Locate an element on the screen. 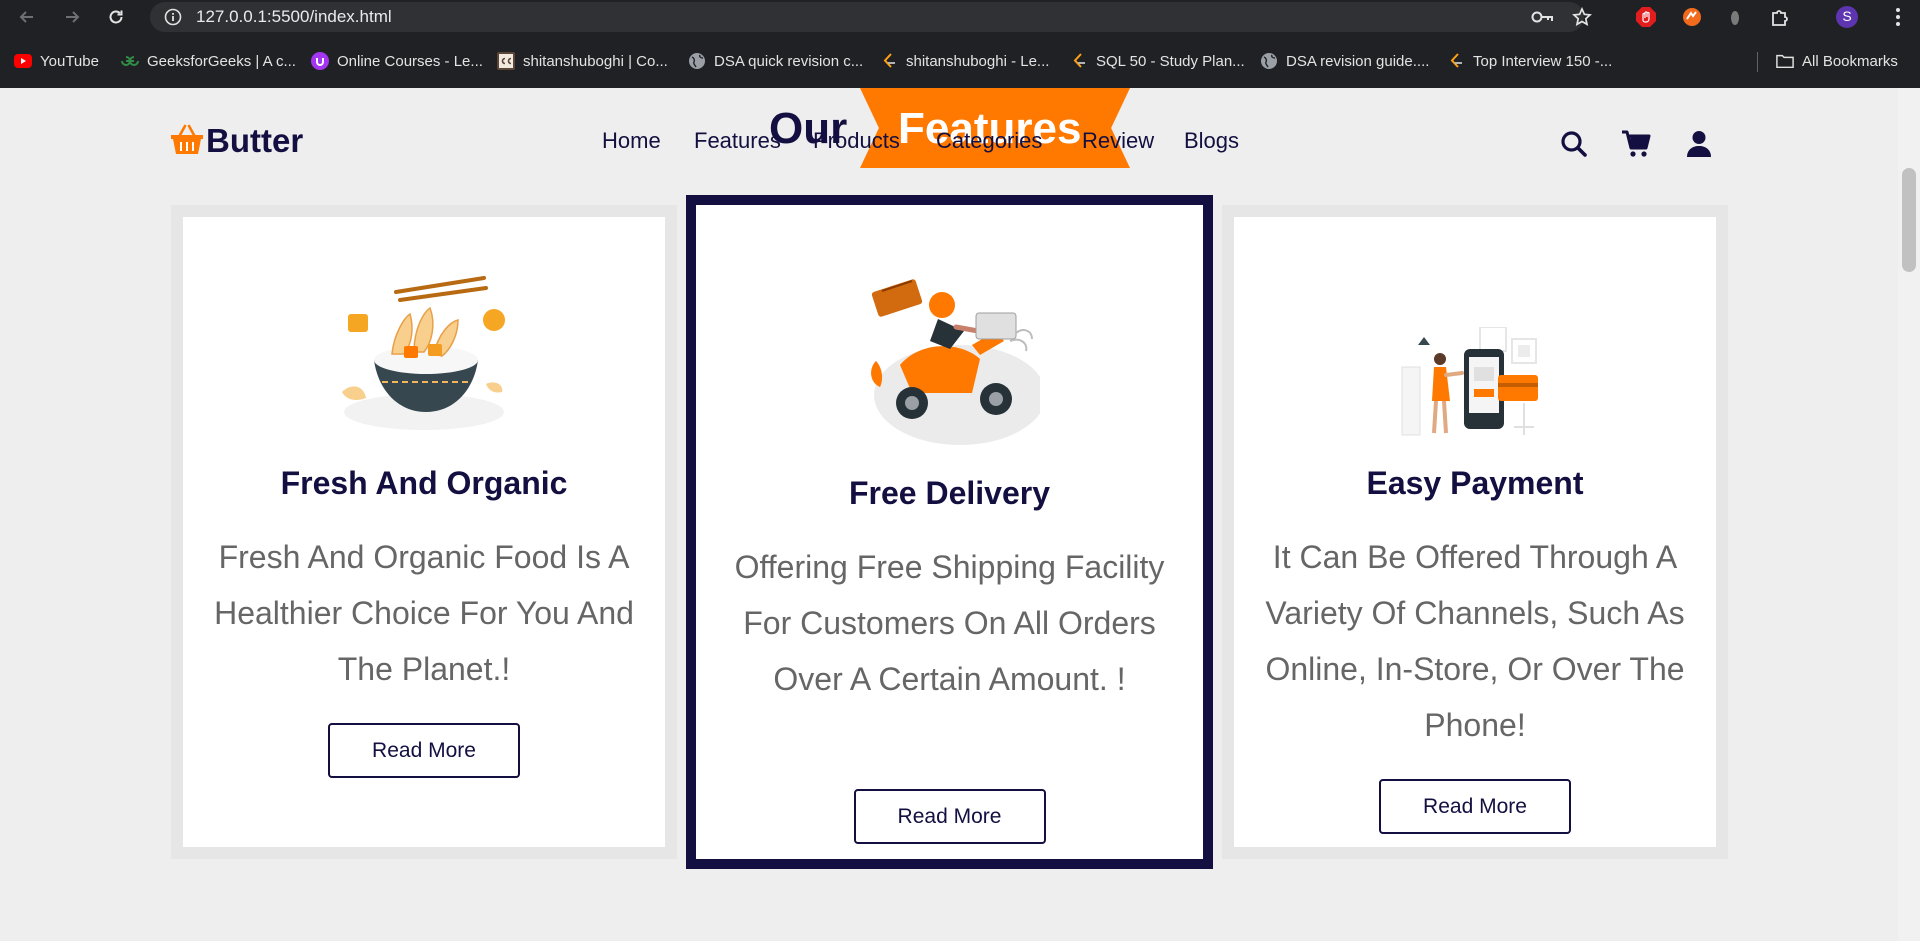 The height and width of the screenshot is (941, 1920). logo: Butter is located at coordinates (236, 141).